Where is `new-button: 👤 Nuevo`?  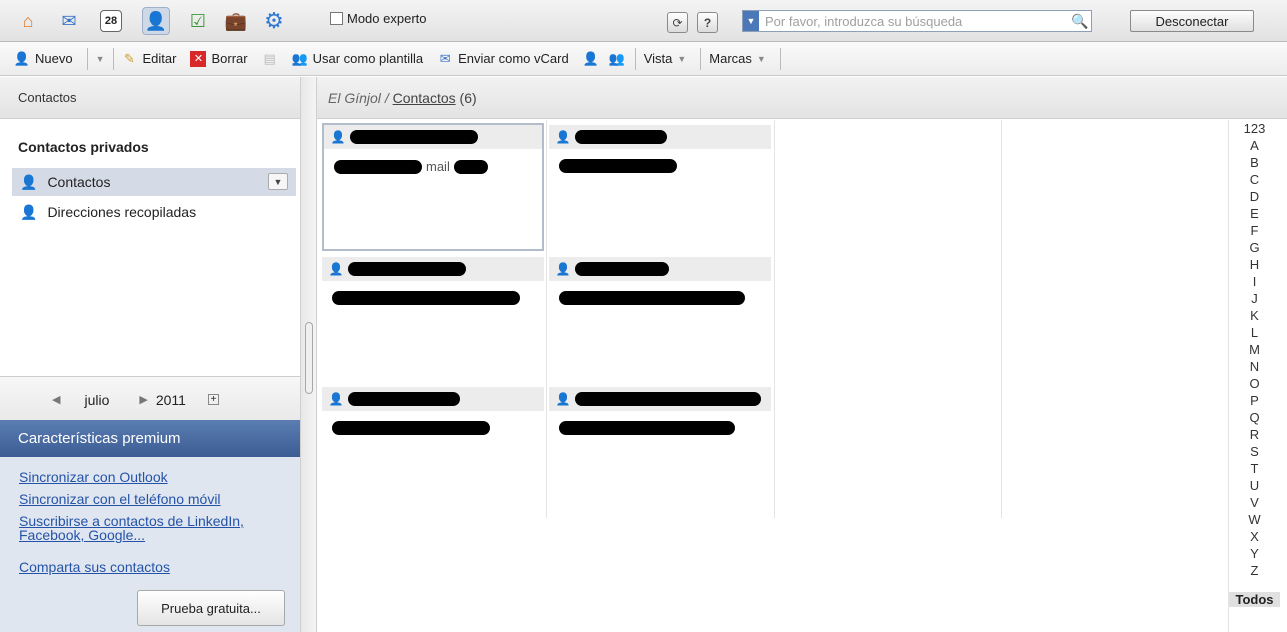
new-button: 👤 Nuevo is located at coordinates (43, 59).